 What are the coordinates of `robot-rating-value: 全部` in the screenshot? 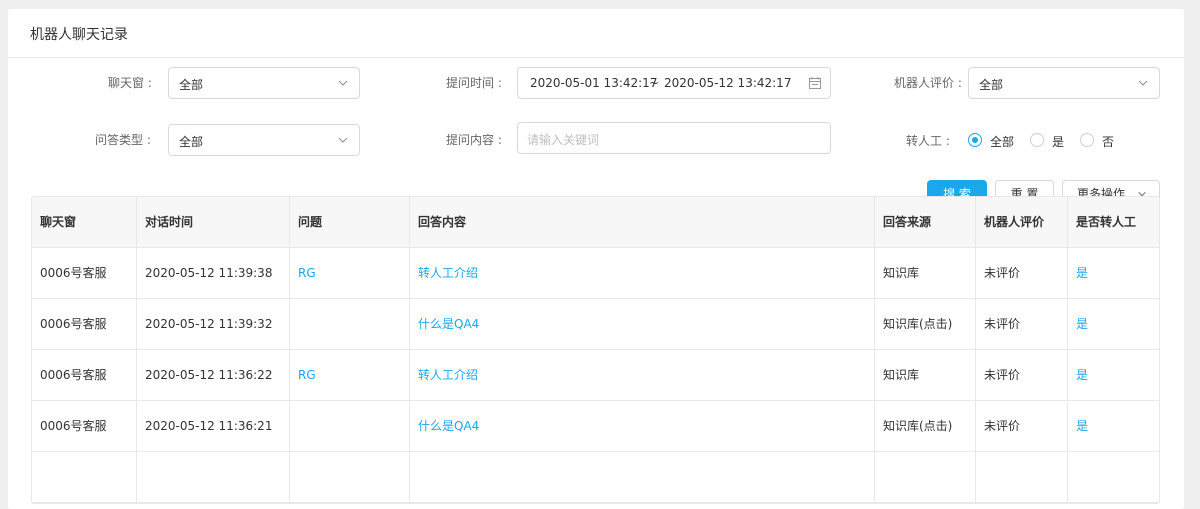 It's located at (991, 85).